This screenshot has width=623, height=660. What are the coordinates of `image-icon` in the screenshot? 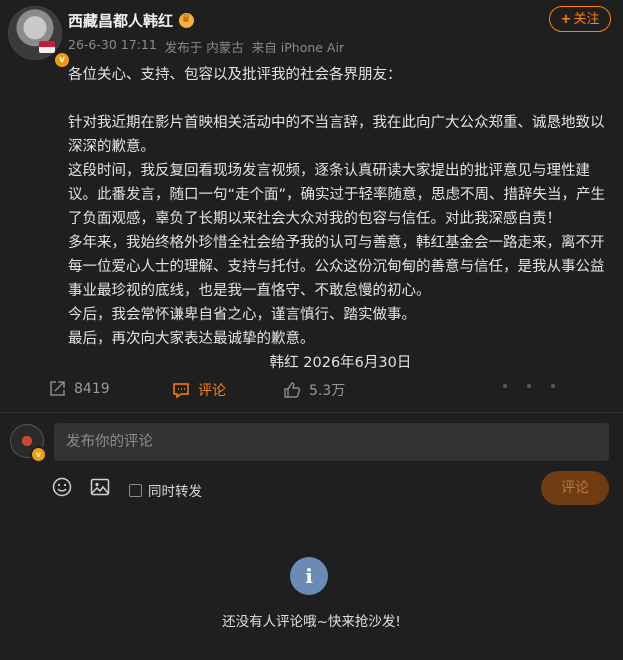 It's located at (100, 489).